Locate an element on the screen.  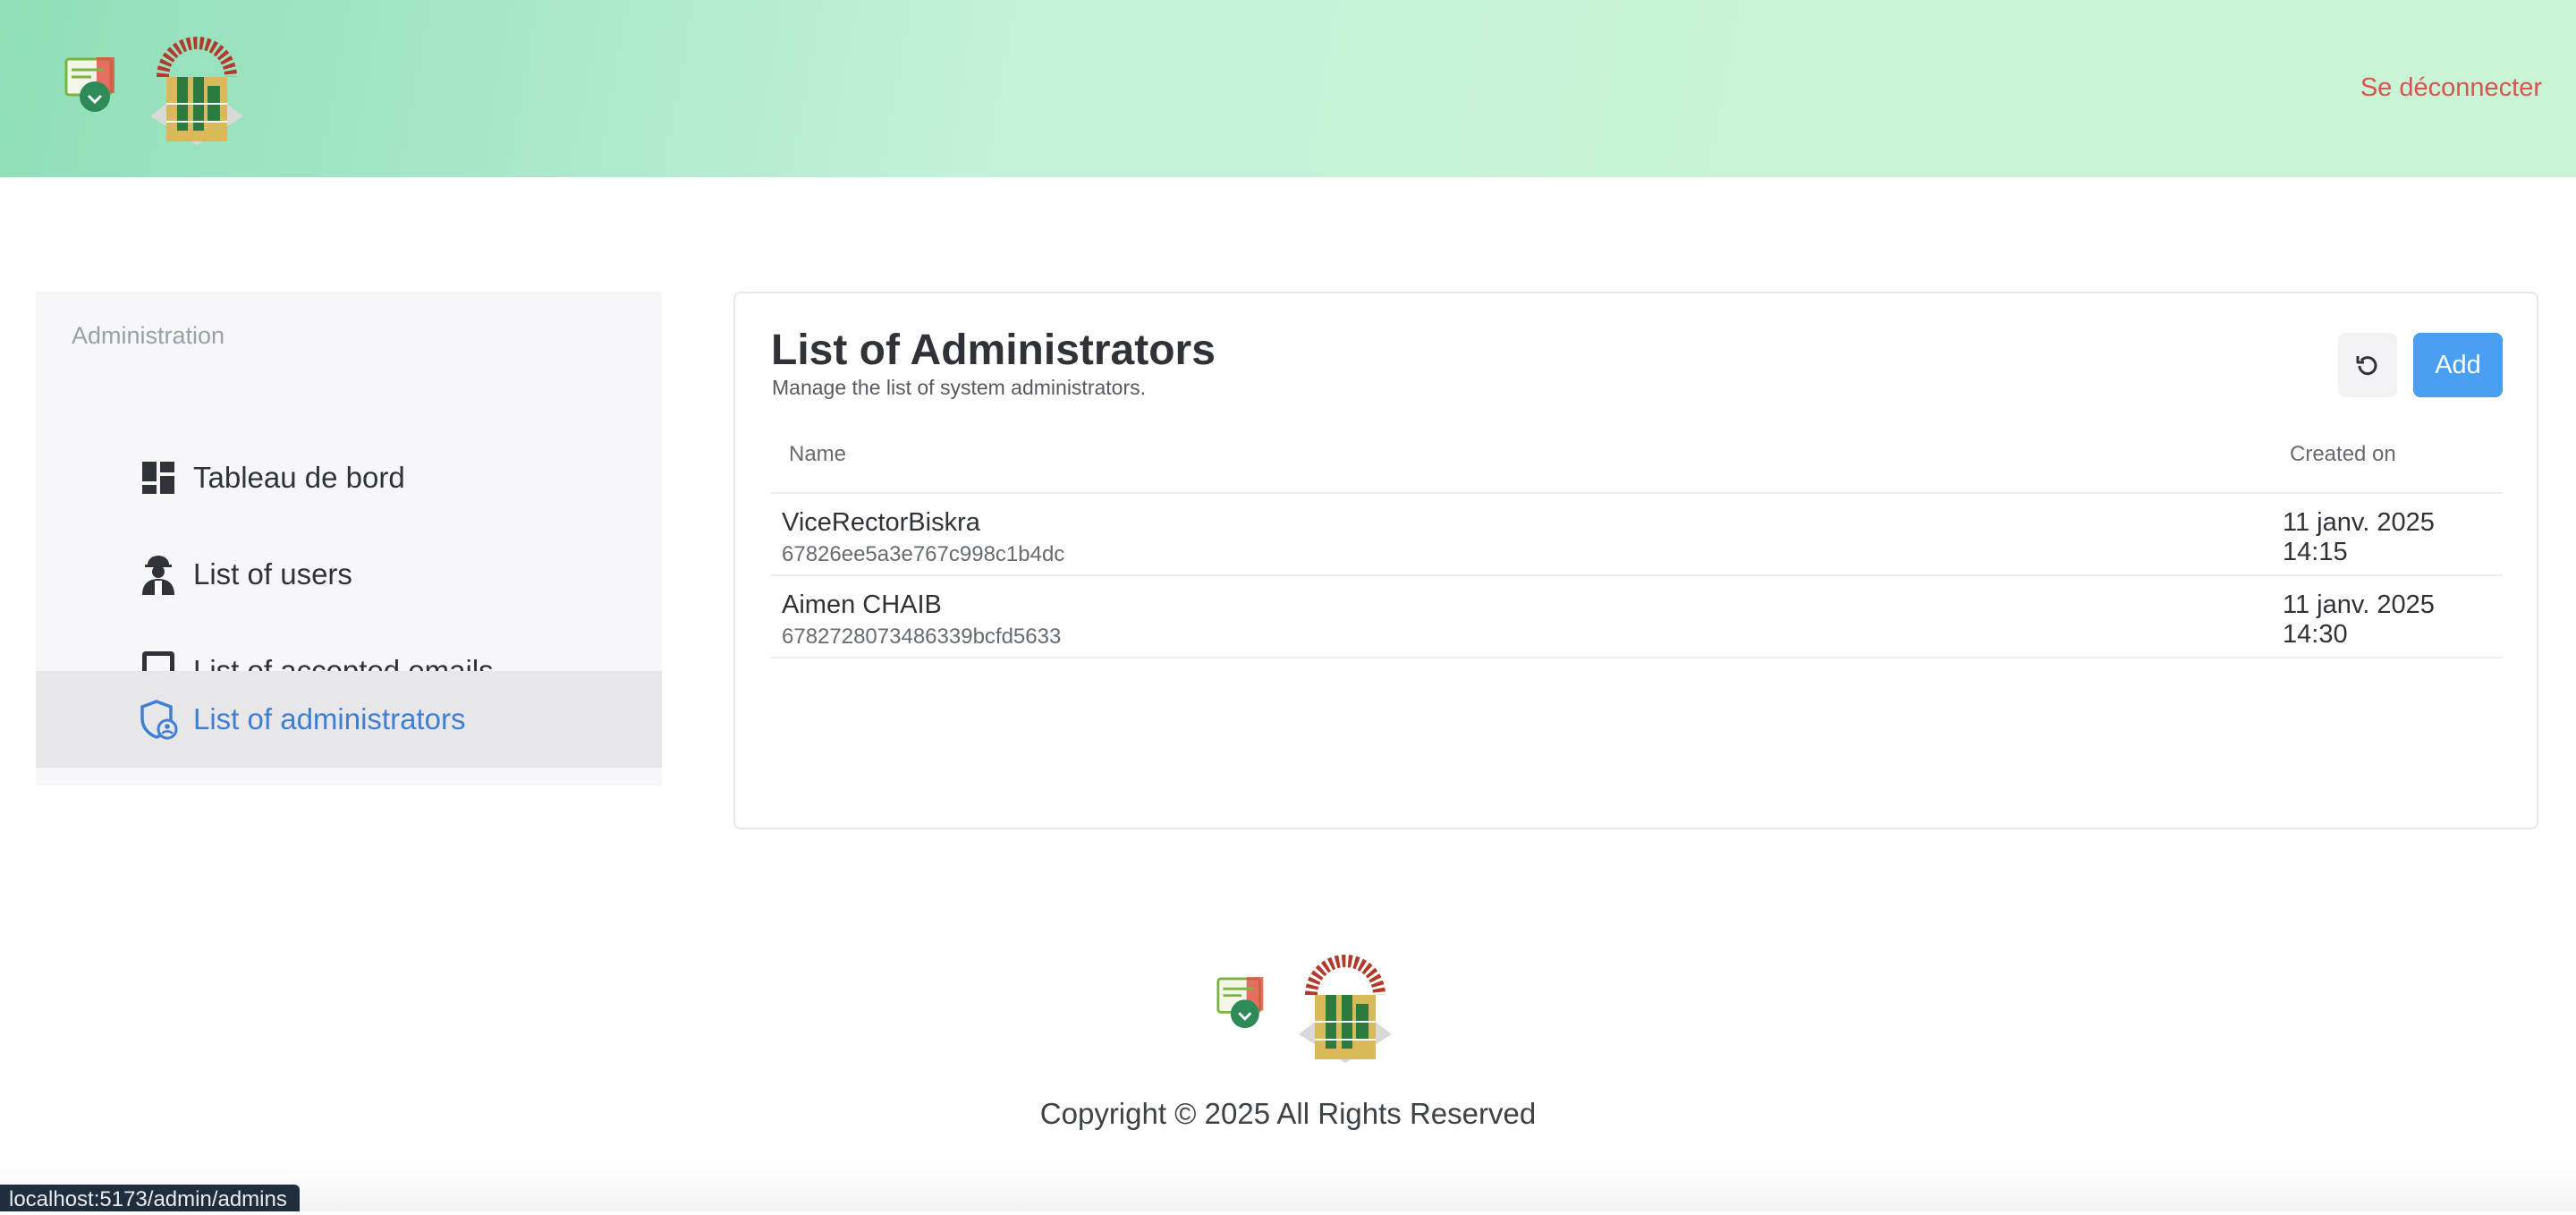
copyright-text: Copyright © 2025 All Rights Reserved is located at coordinates (1288, 1114).